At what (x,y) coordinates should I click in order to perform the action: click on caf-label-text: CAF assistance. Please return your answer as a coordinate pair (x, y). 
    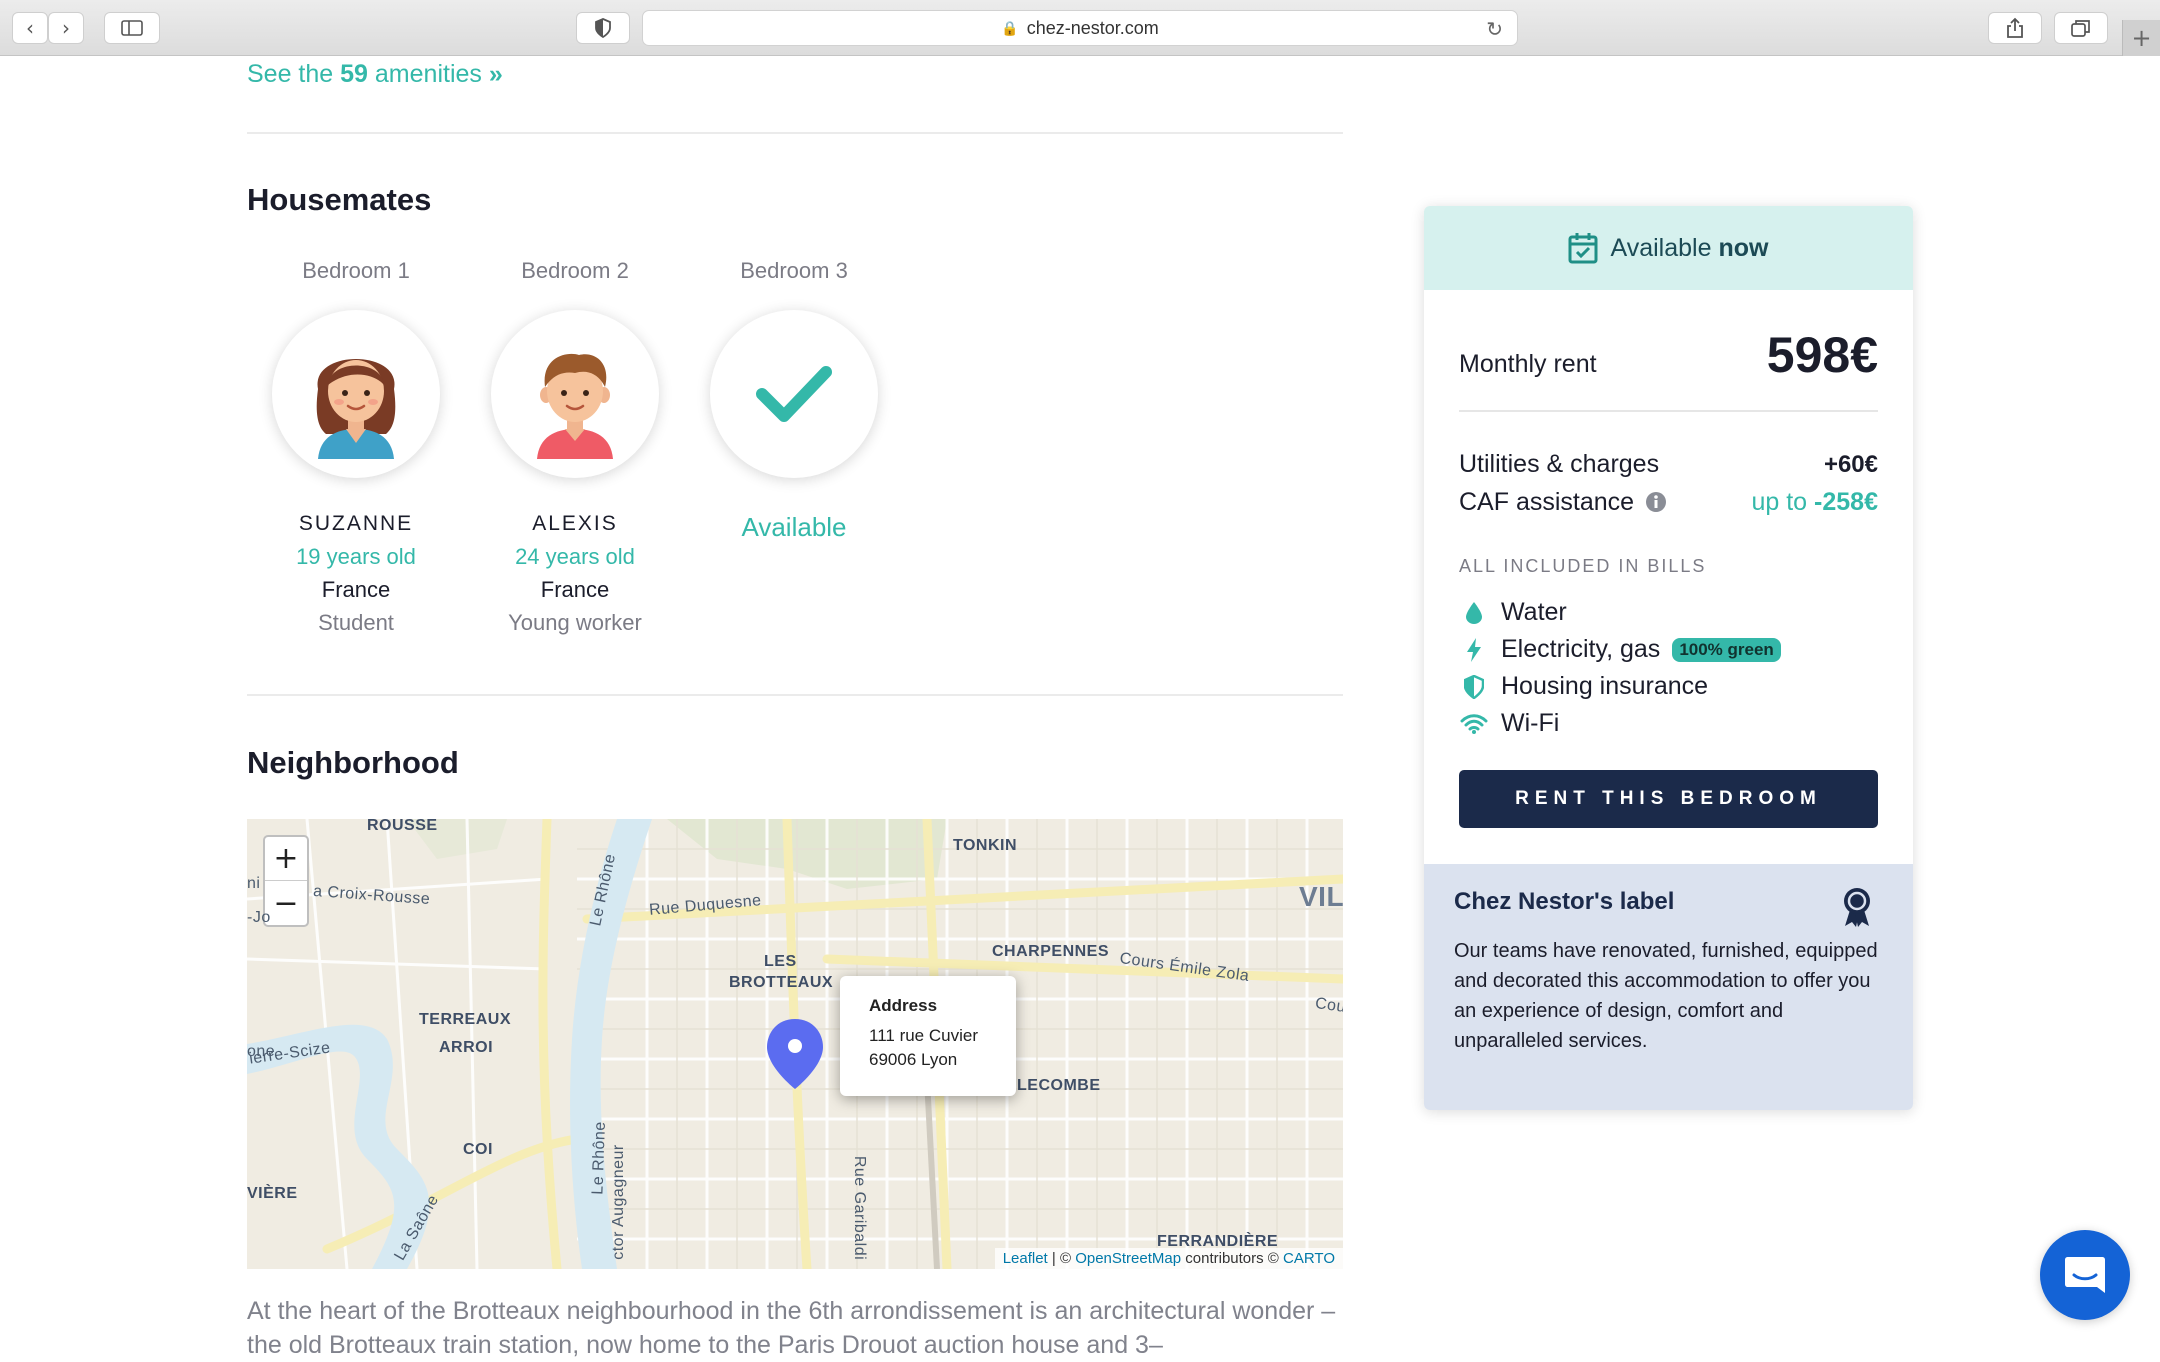
    Looking at the image, I should click on (1547, 502).